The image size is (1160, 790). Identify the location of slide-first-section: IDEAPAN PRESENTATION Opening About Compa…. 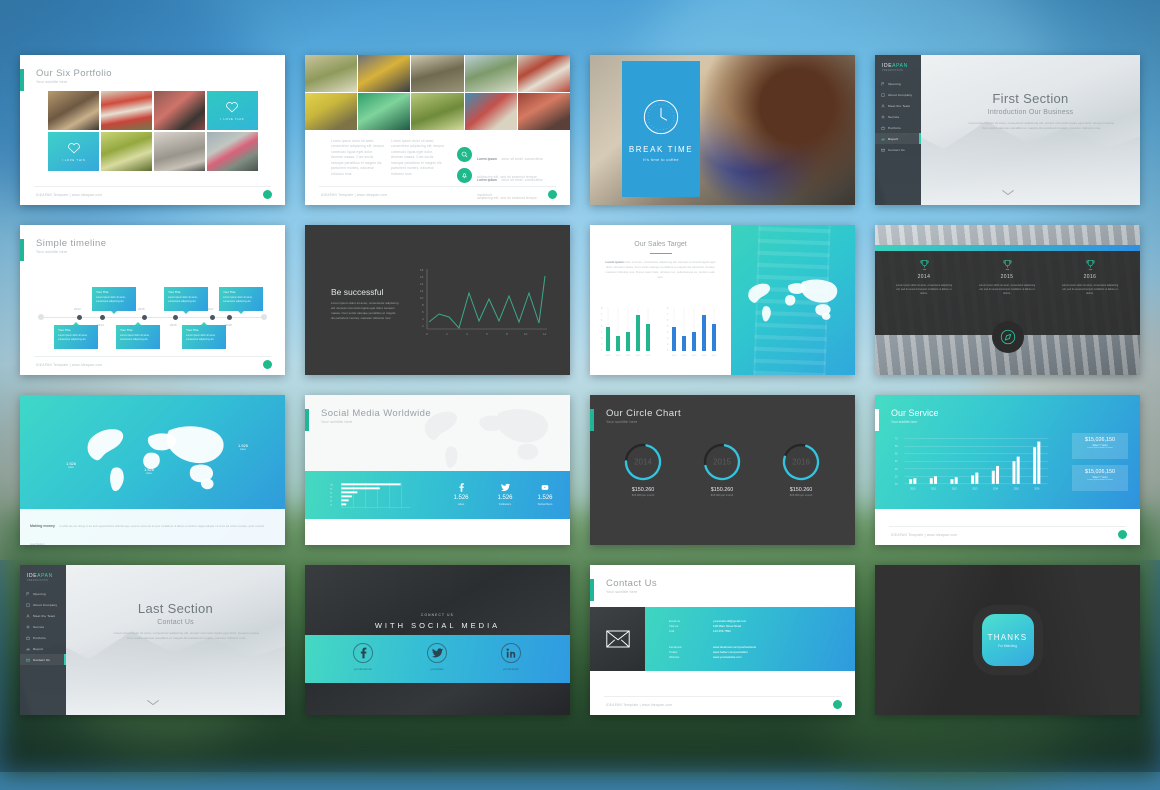
(1007, 130).